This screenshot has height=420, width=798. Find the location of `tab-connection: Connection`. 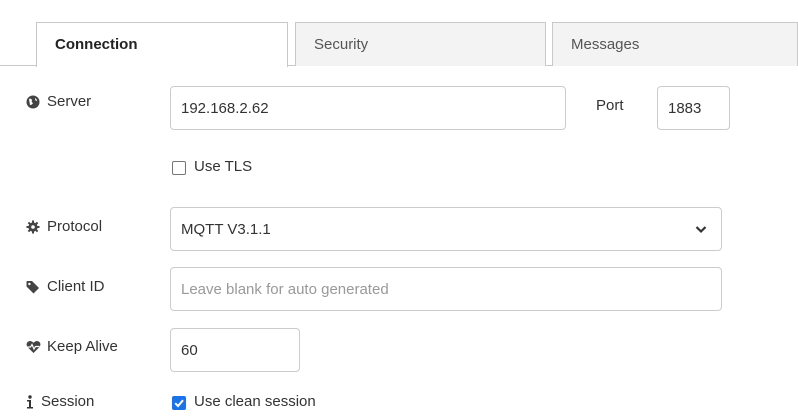

tab-connection: Connection is located at coordinates (162, 44).